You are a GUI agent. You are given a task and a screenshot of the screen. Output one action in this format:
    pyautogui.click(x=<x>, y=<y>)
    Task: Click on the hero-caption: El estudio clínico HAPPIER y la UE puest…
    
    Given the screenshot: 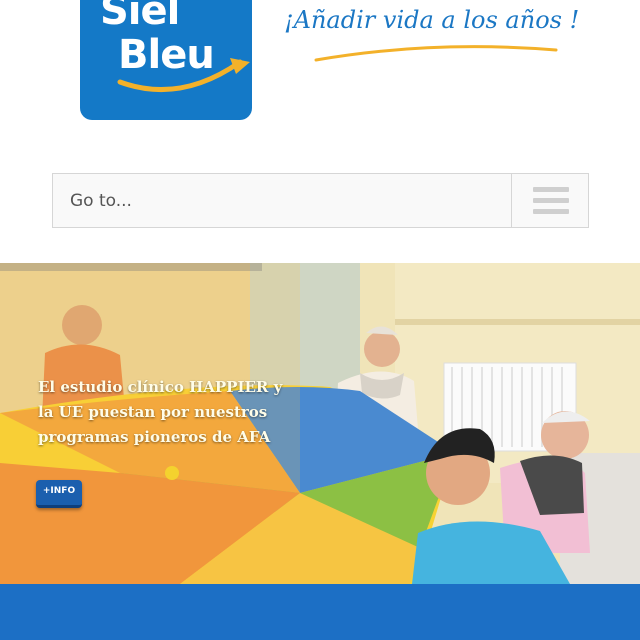 What is the action you would take?
    pyautogui.click(x=160, y=412)
    